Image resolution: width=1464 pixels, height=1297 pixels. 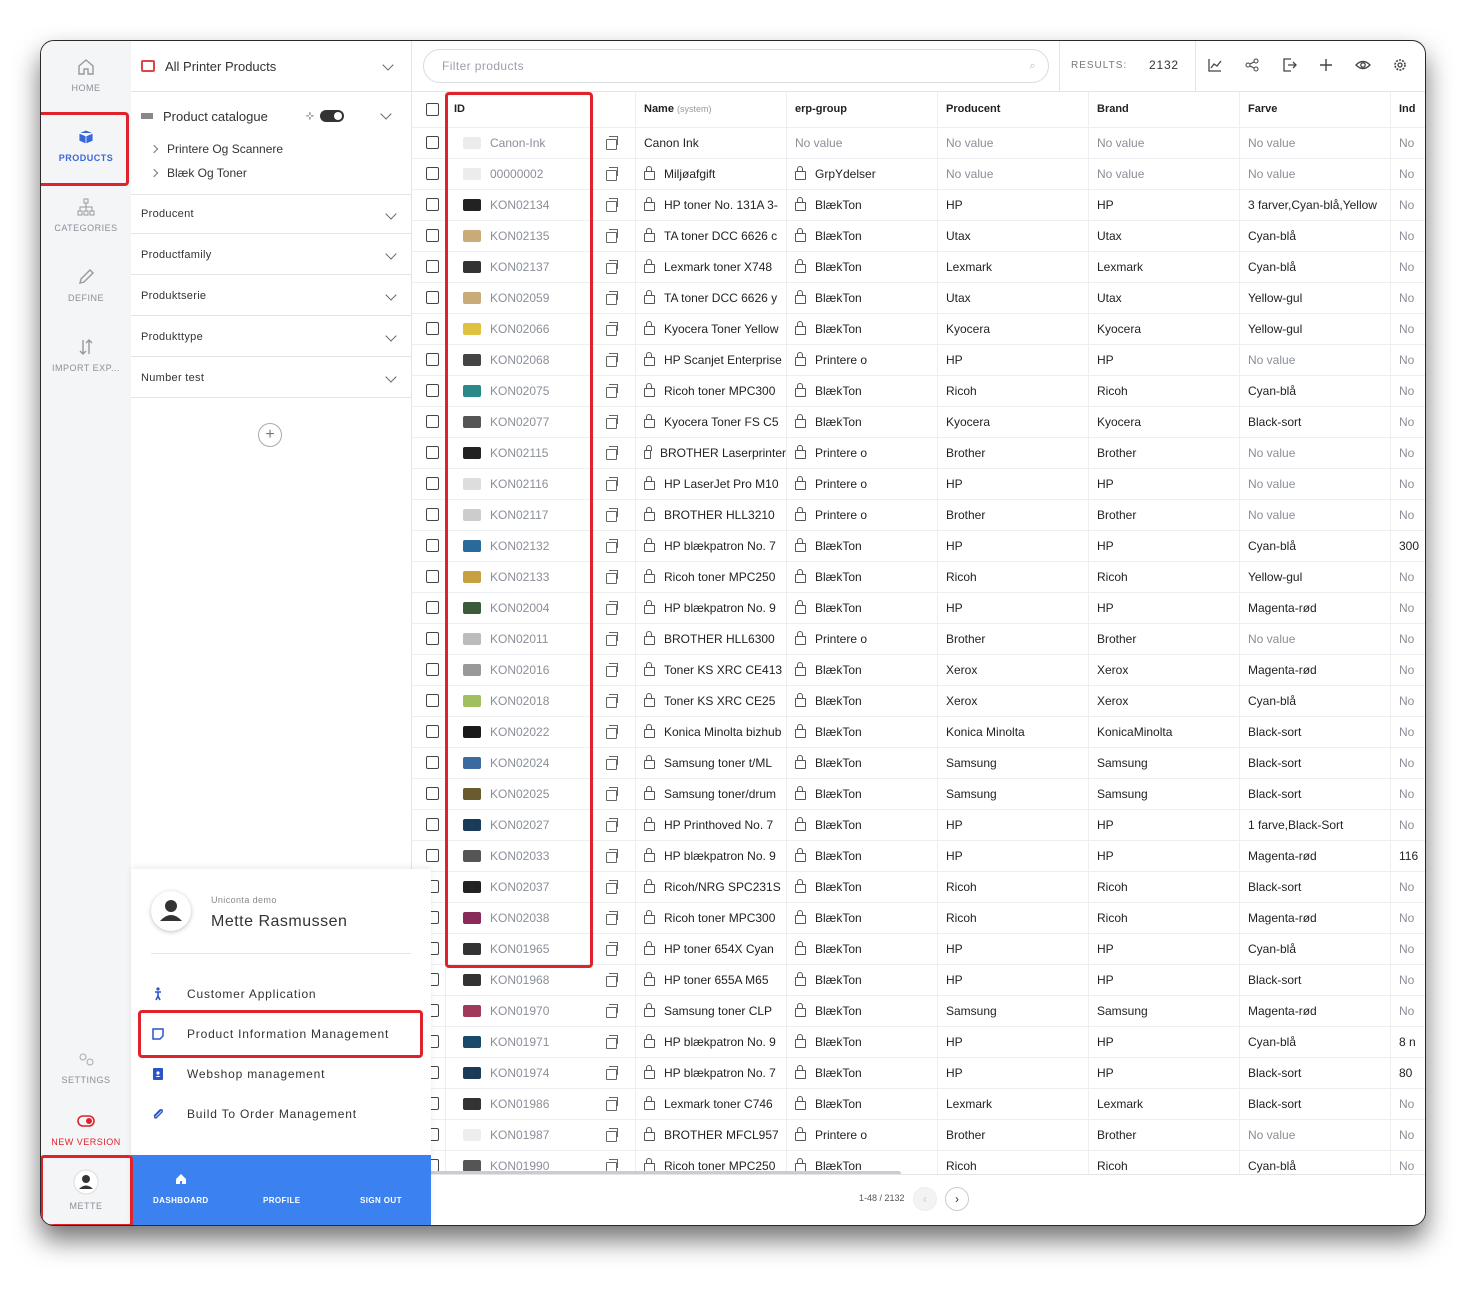 I want to click on channel-selector: All Printer Products, so click(x=271, y=66).